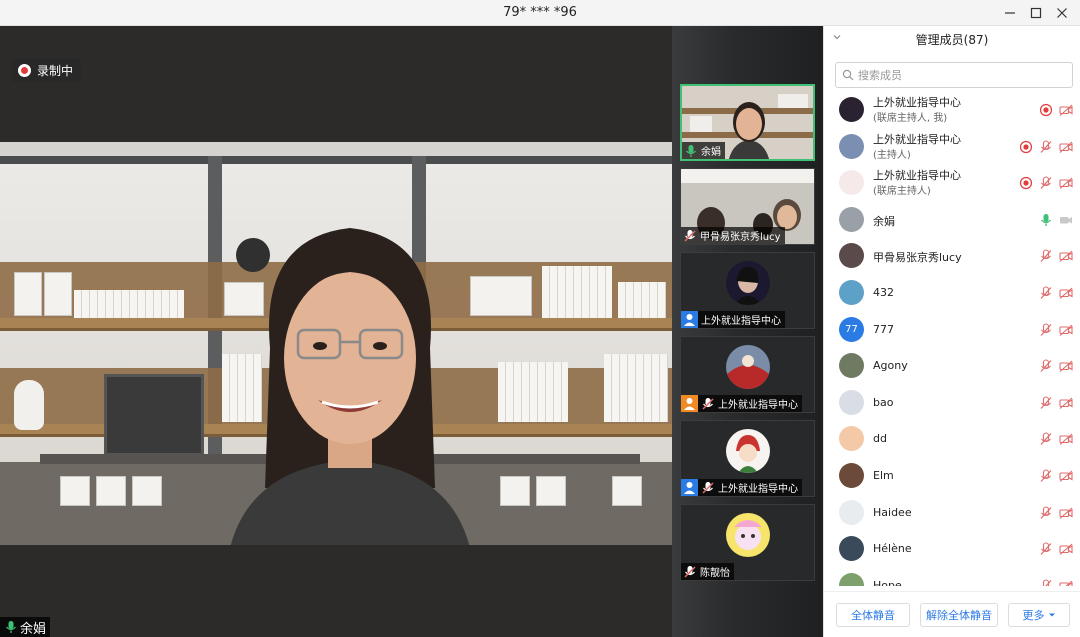  Describe the element at coordinates (747, 122) in the screenshot. I see `thumbnail-tile: 余娟` at that location.